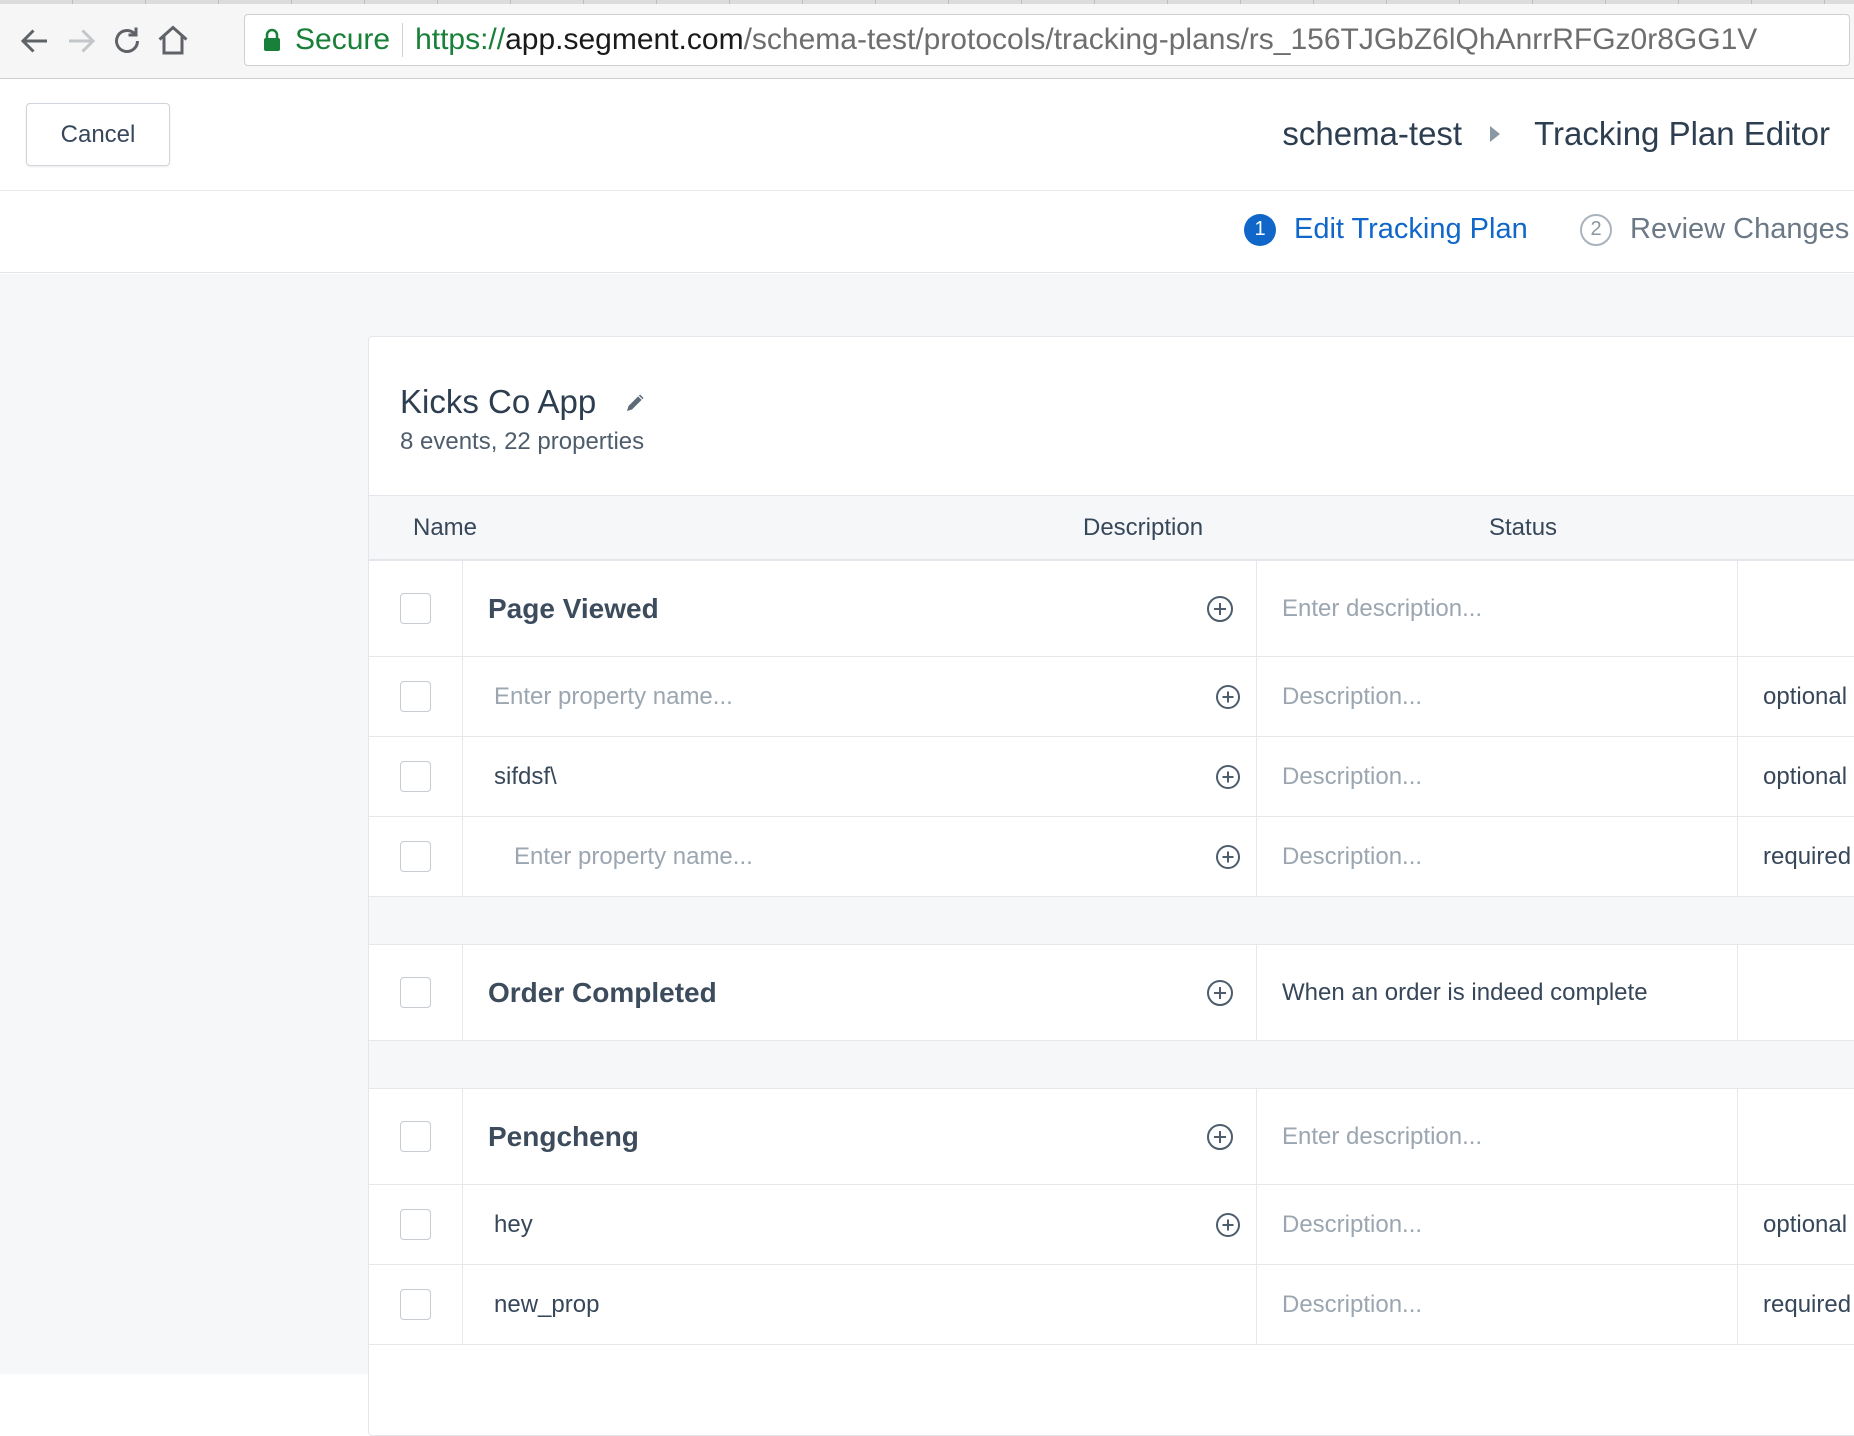  I want to click on reload-icon, so click(127, 40).